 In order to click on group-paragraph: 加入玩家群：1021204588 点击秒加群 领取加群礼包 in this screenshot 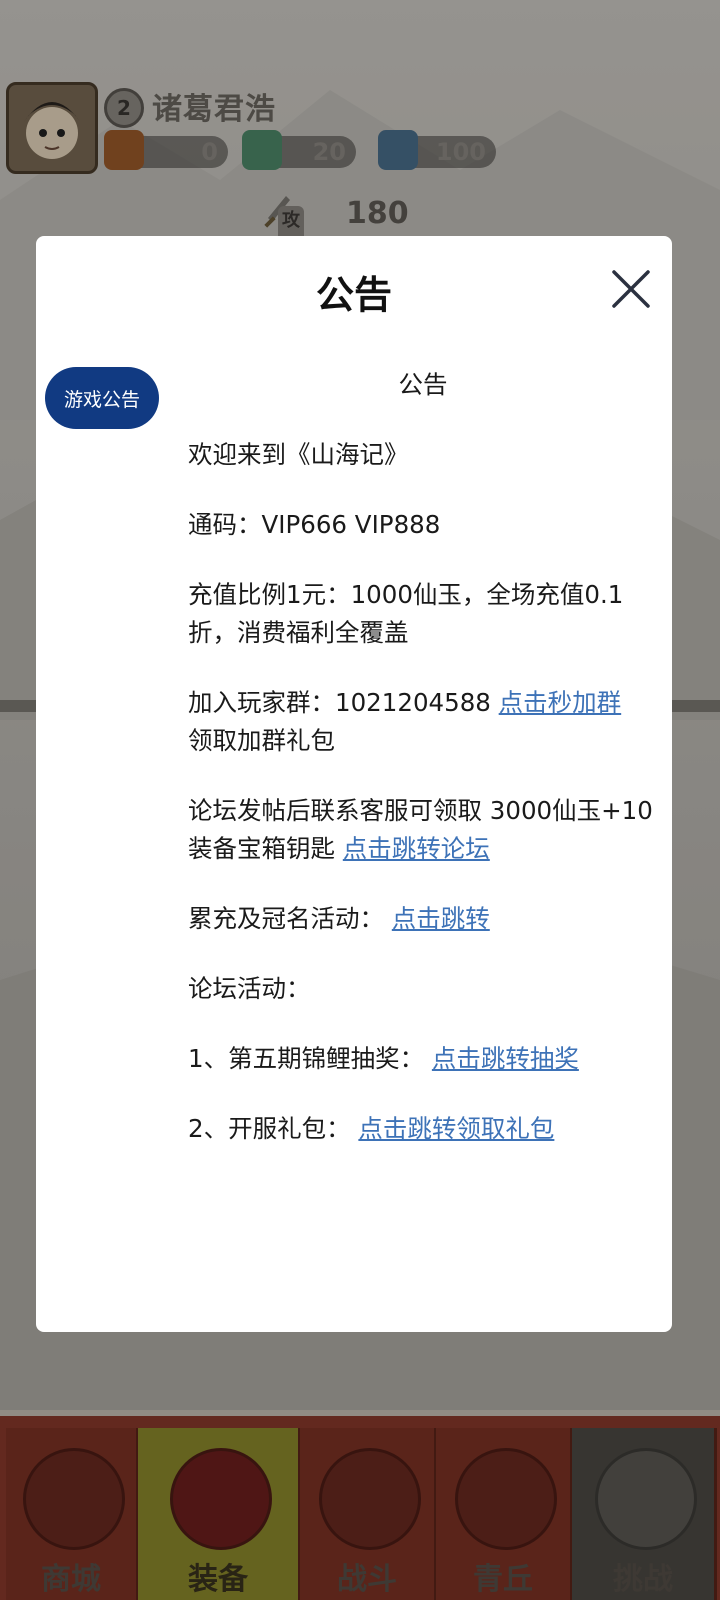, I will do `click(423, 722)`.